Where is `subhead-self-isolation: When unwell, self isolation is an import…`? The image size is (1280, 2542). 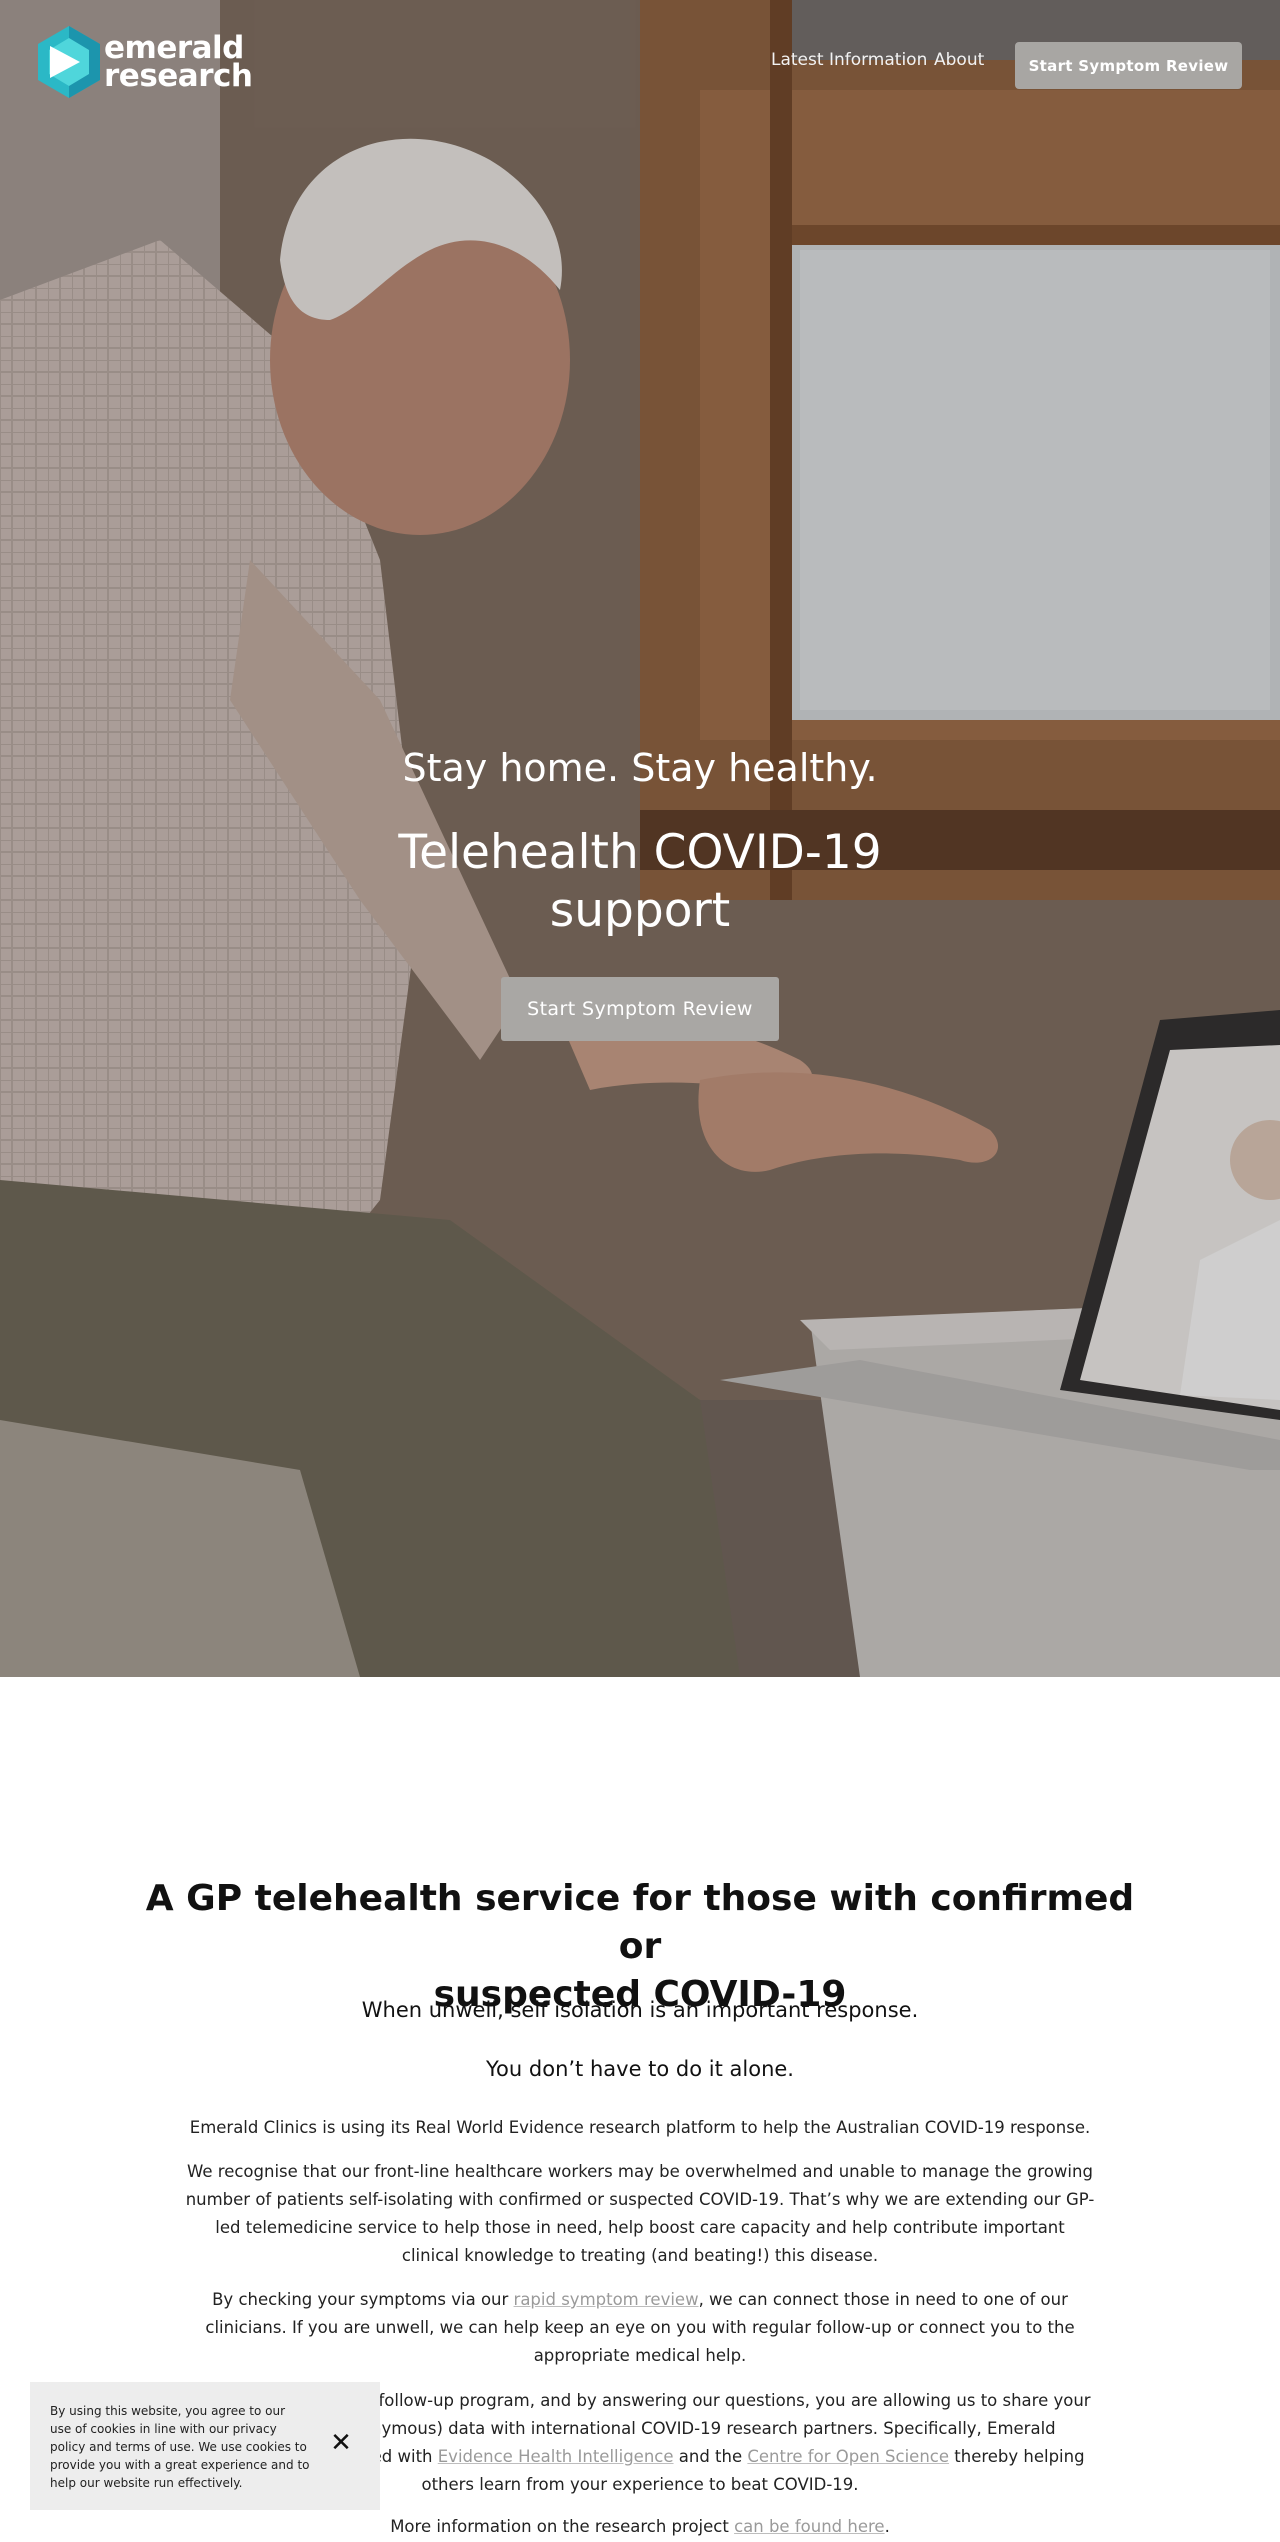 subhead-self-isolation: When unwell, self isolation is an import… is located at coordinates (640, 2010).